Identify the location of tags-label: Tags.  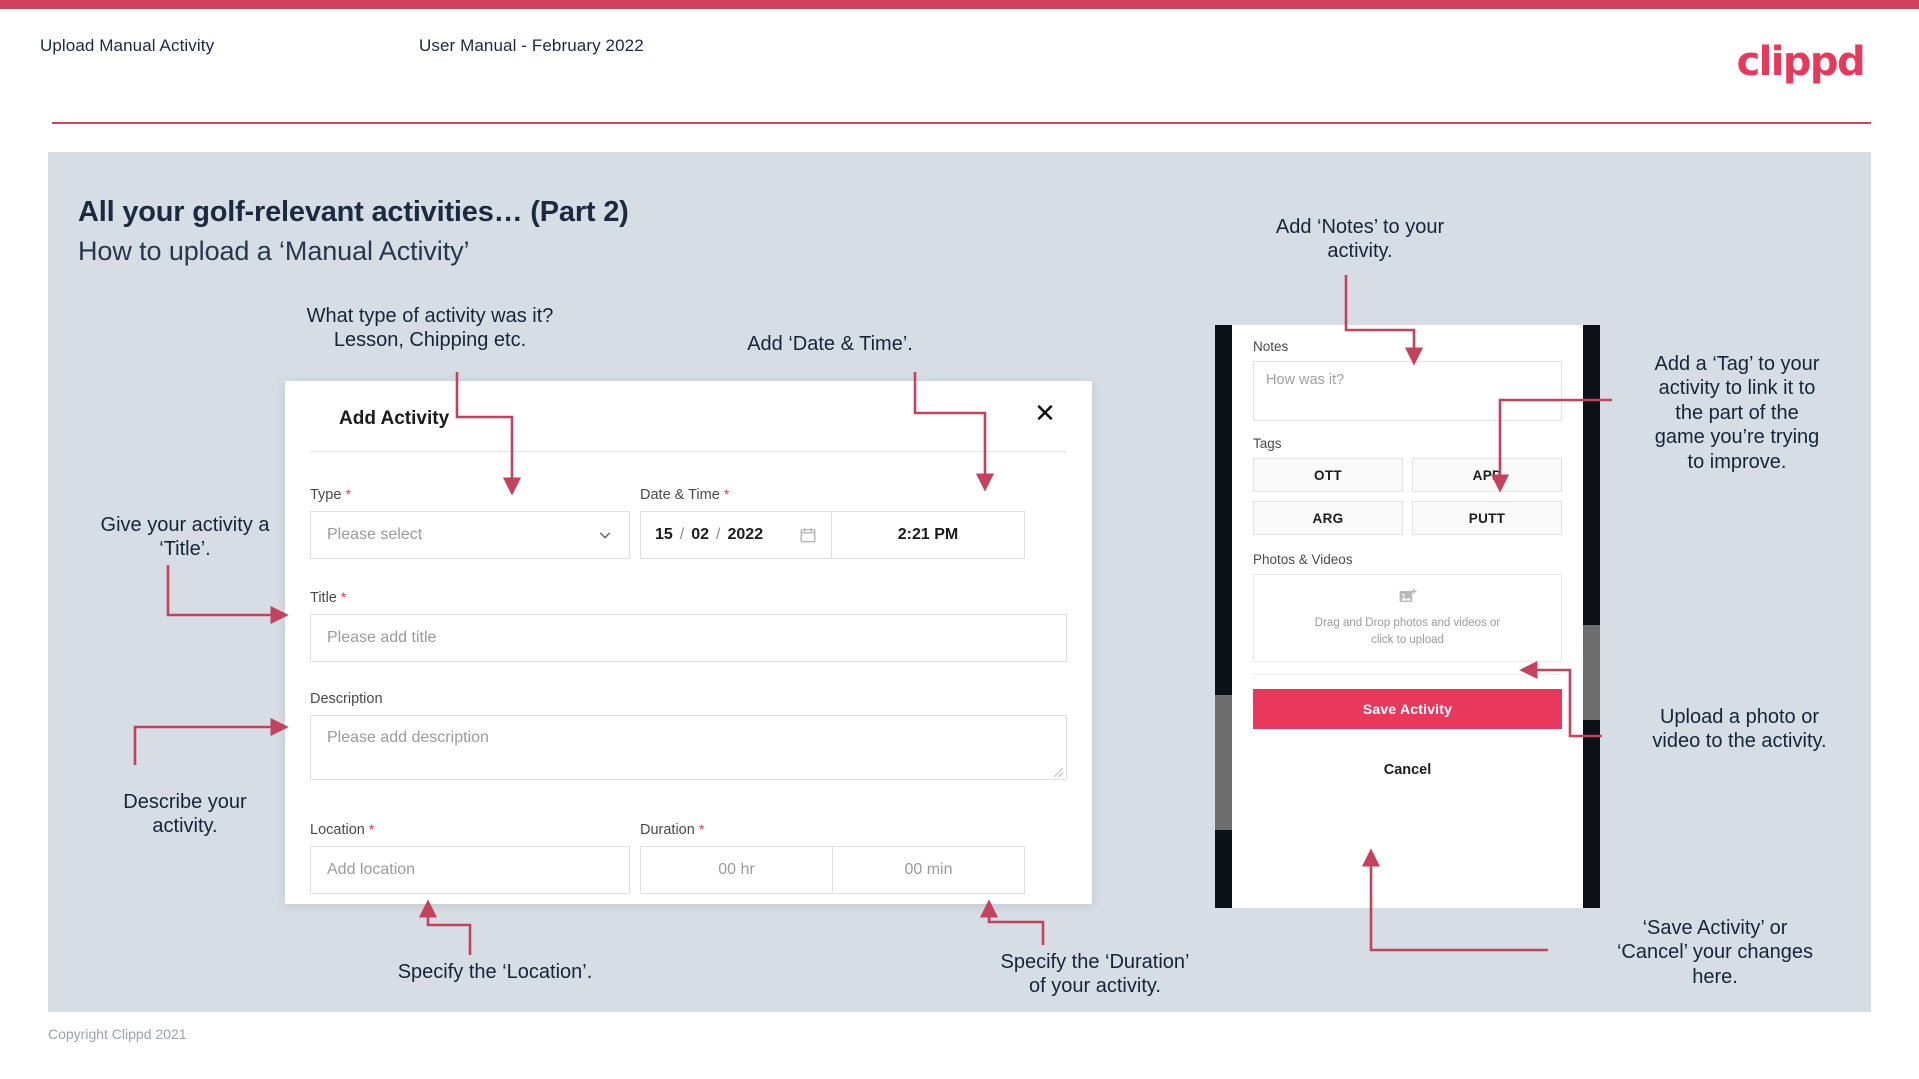
(1267, 443).